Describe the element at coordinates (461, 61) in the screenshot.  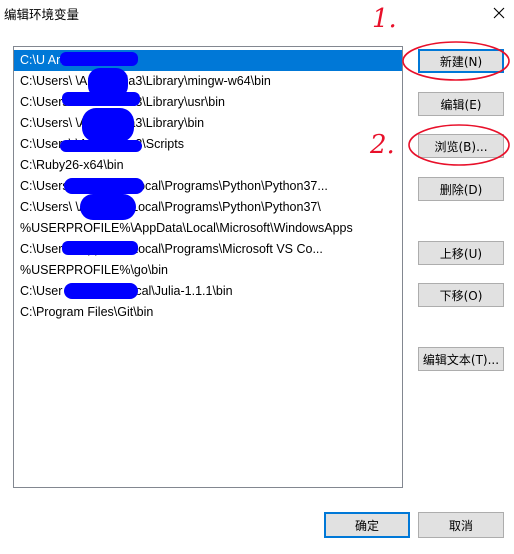
I see `new-button: 新建(N)` at that location.